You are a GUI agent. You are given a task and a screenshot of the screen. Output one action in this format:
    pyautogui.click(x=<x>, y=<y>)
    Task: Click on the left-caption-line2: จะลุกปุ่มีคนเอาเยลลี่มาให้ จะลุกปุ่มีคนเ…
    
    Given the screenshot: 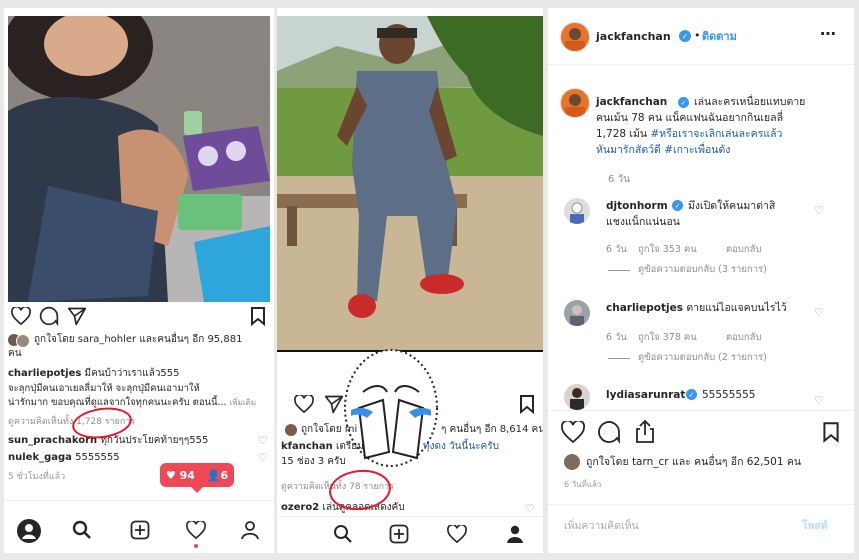 What is the action you would take?
    pyautogui.click(x=104, y=388)
    